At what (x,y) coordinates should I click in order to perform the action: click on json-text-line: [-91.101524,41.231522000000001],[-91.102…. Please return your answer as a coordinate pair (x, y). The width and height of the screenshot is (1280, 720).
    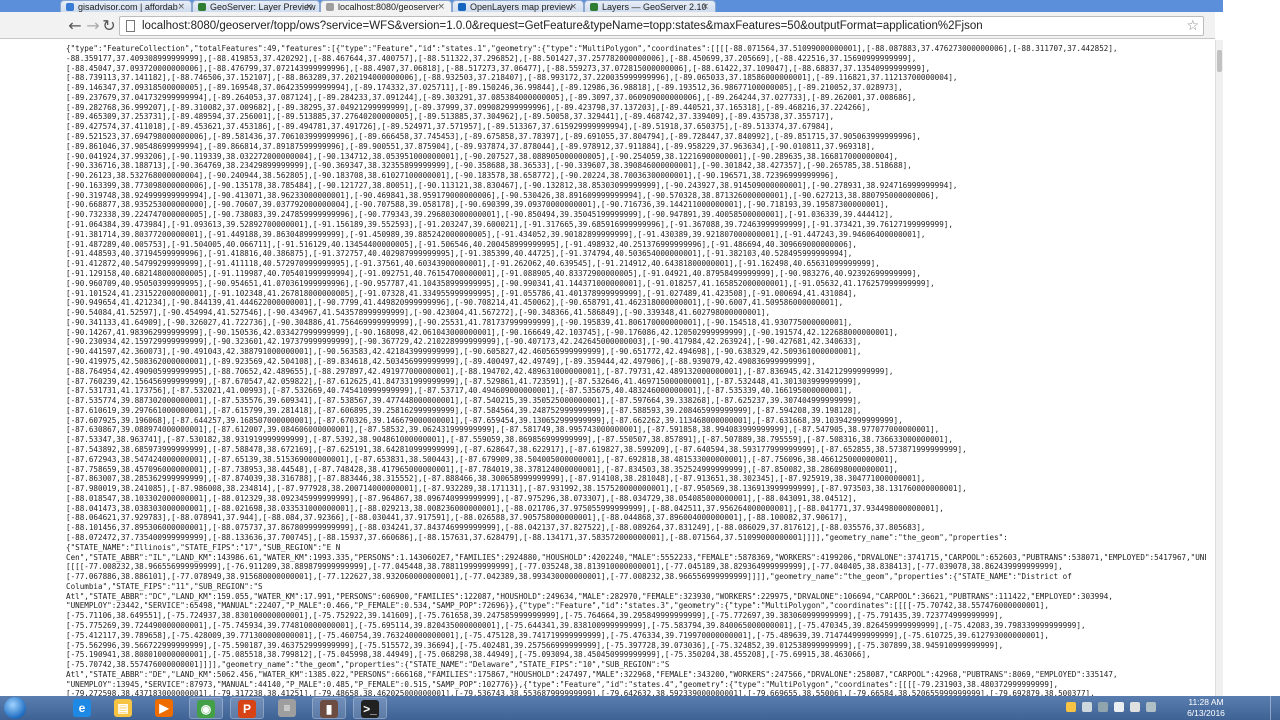
    Looking at the image, I should click on (461, 293).